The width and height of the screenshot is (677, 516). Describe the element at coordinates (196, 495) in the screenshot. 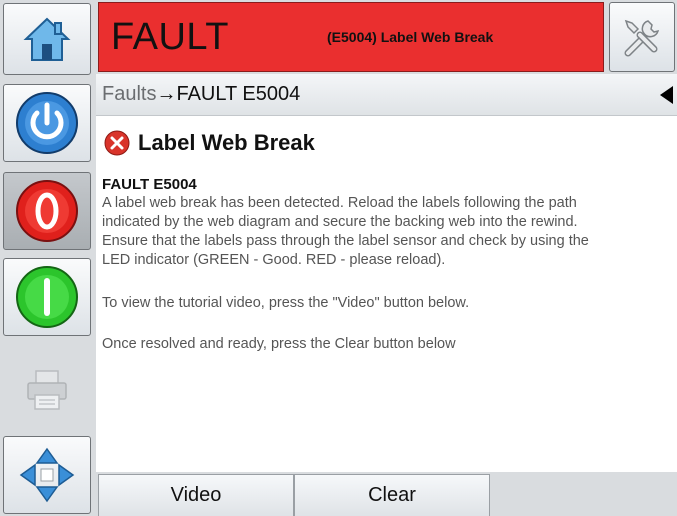

I see `video-button: Video` at that location.